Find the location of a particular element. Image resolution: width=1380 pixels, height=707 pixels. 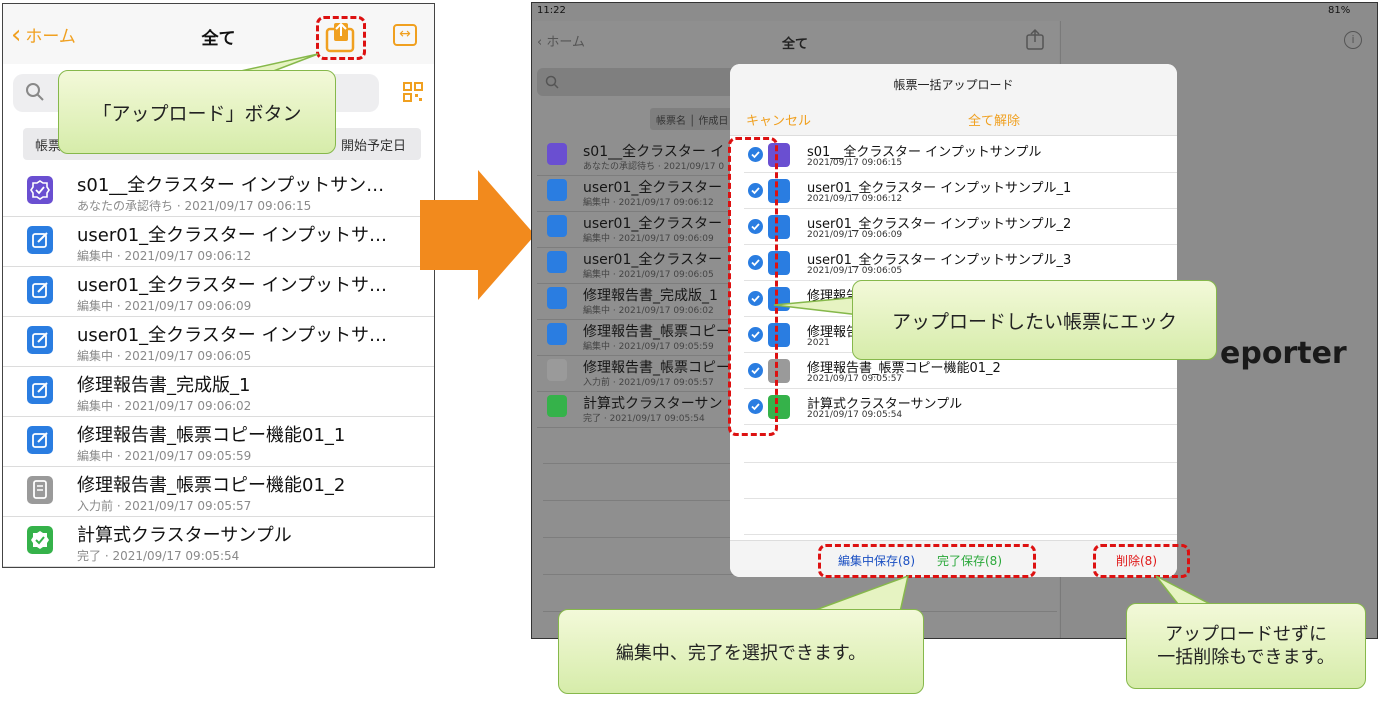

ipad-page-title: 全て is located at coordinates (795, 44).